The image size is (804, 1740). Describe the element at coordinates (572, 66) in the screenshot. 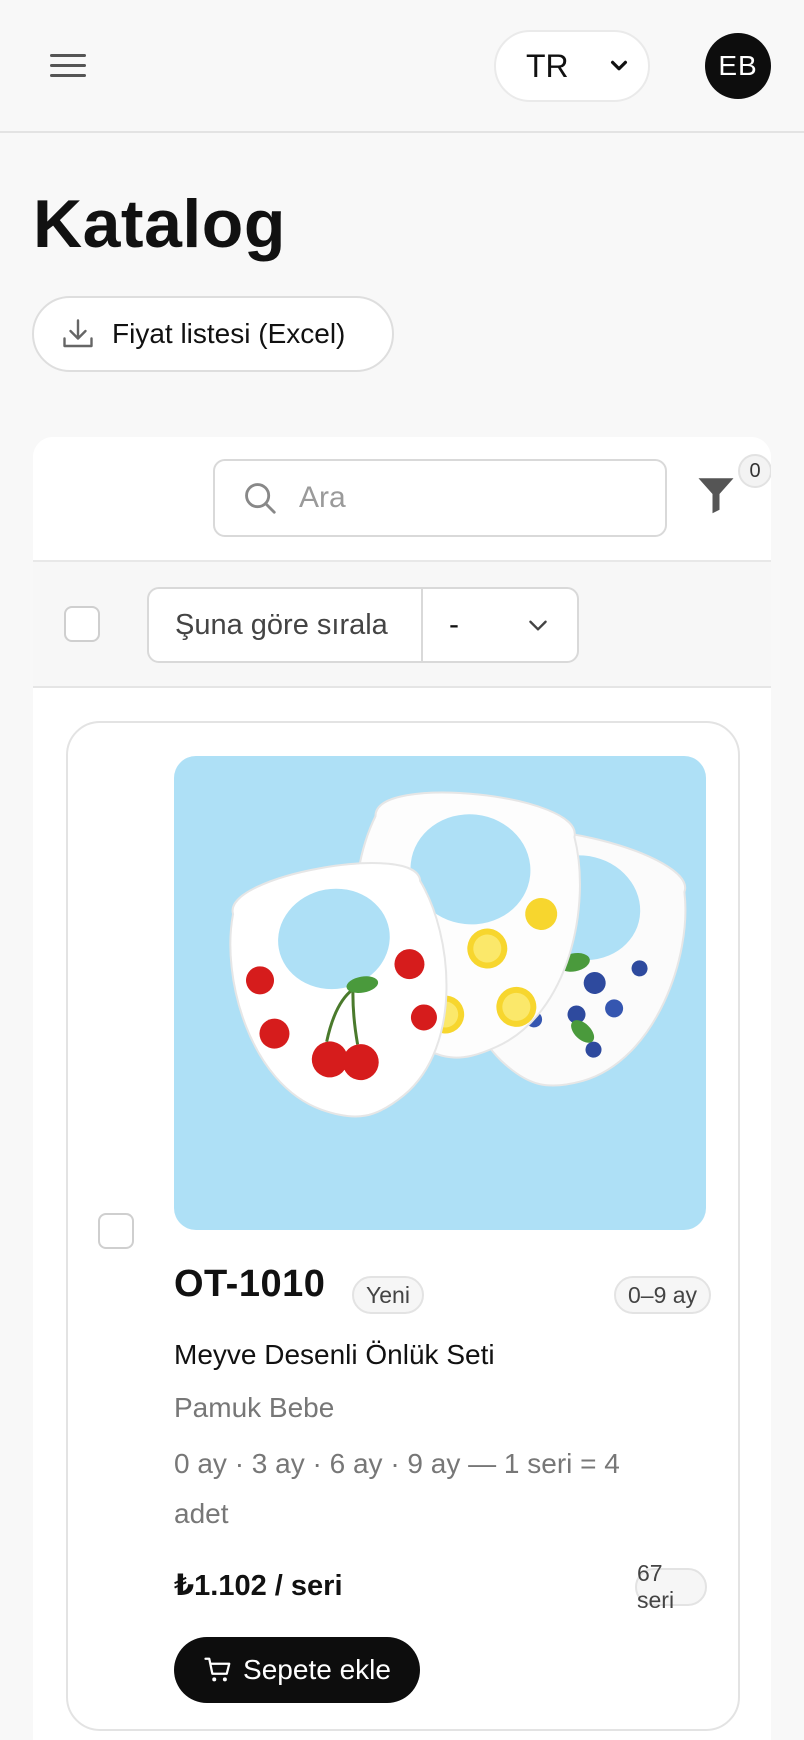

I see `language-select: TR` at that location.